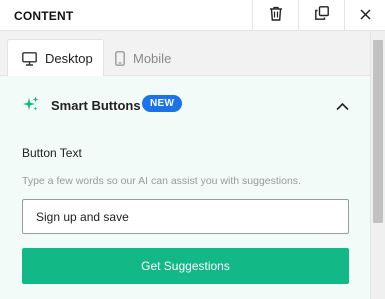 This screenshot has width=385, height=299. Describe the element at coordinates (29, 58) in the screenshot. I see `desktop-icon` at that location.